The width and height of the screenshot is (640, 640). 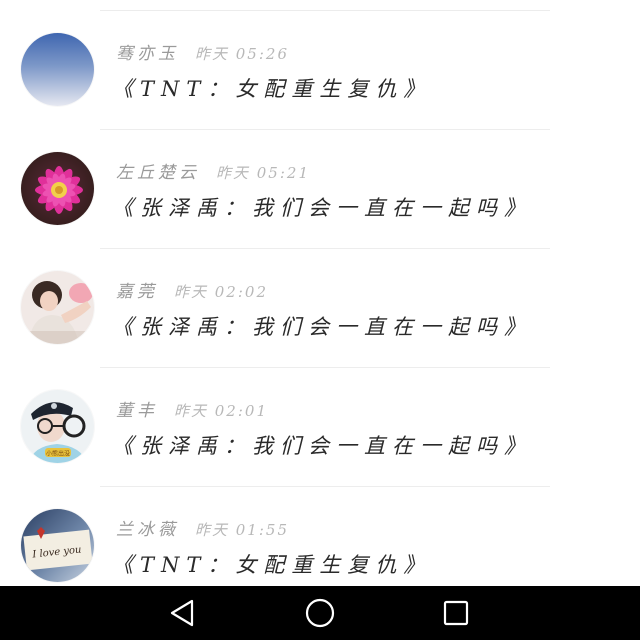 What do you see at coordinates (147, 54) in the screenshot?
I see `user-name: 骞亦玉` at bounding box center [147, 54].